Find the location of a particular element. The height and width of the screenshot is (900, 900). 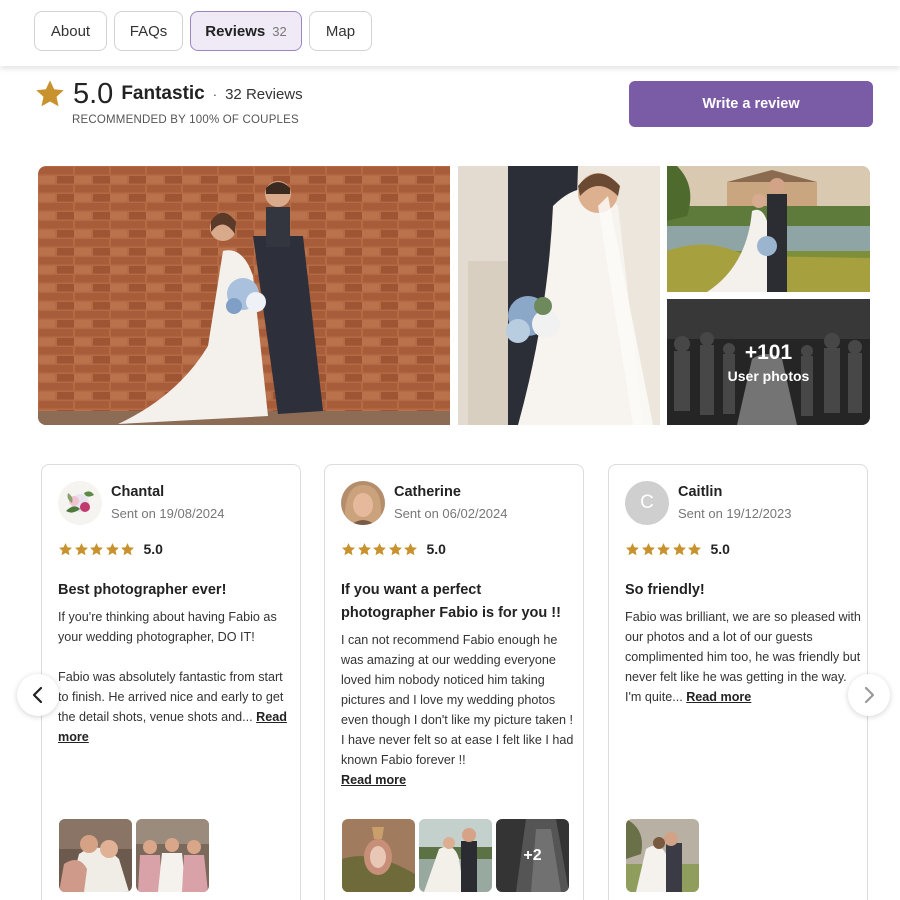

chevron-left-icon is located at coordinates (37, 695).